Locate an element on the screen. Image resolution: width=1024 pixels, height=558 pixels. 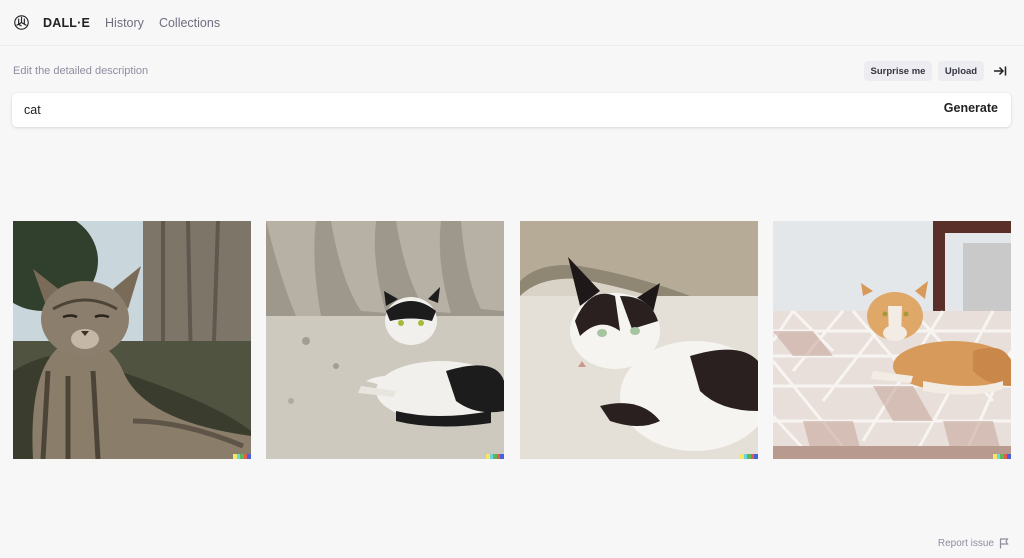
nav-history-link: History is located at coordinates (124, 23).